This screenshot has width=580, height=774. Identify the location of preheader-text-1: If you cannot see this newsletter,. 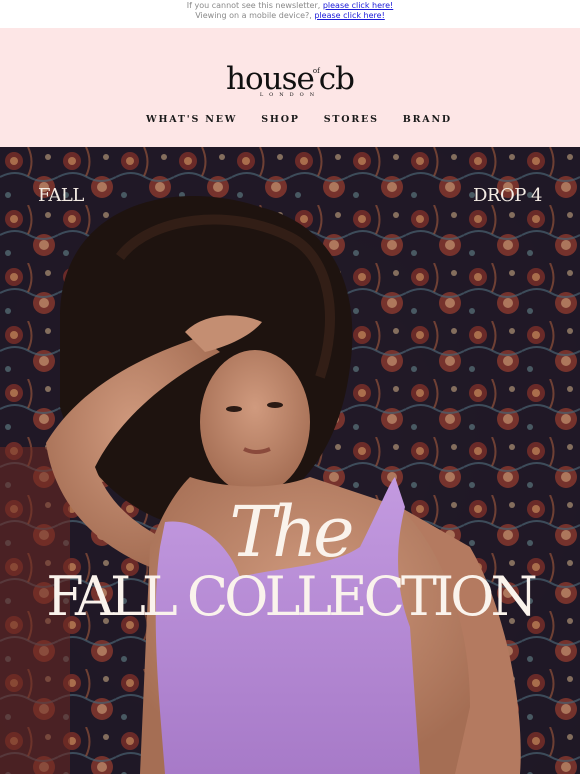
(253, 5).